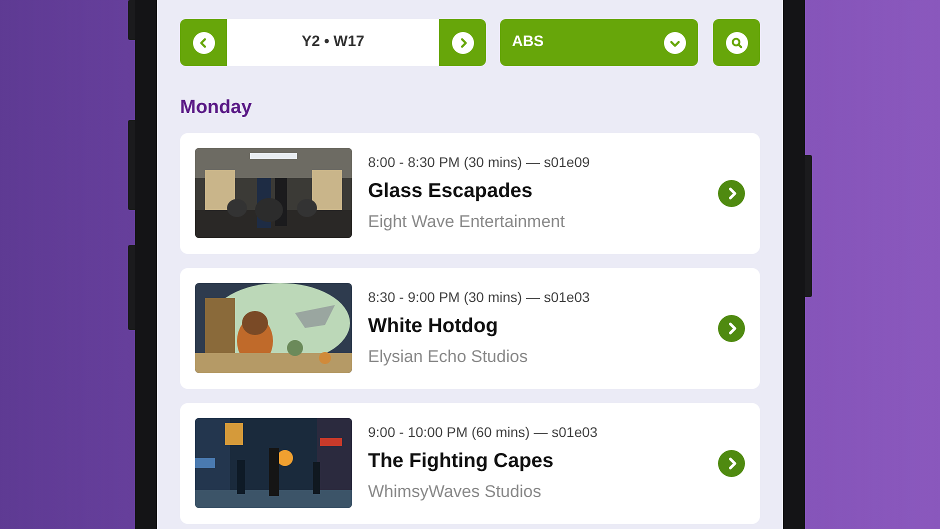  Describe the element at coordinates (675, 43) in the screenshot. I see `chevron-down-icon` at that location.